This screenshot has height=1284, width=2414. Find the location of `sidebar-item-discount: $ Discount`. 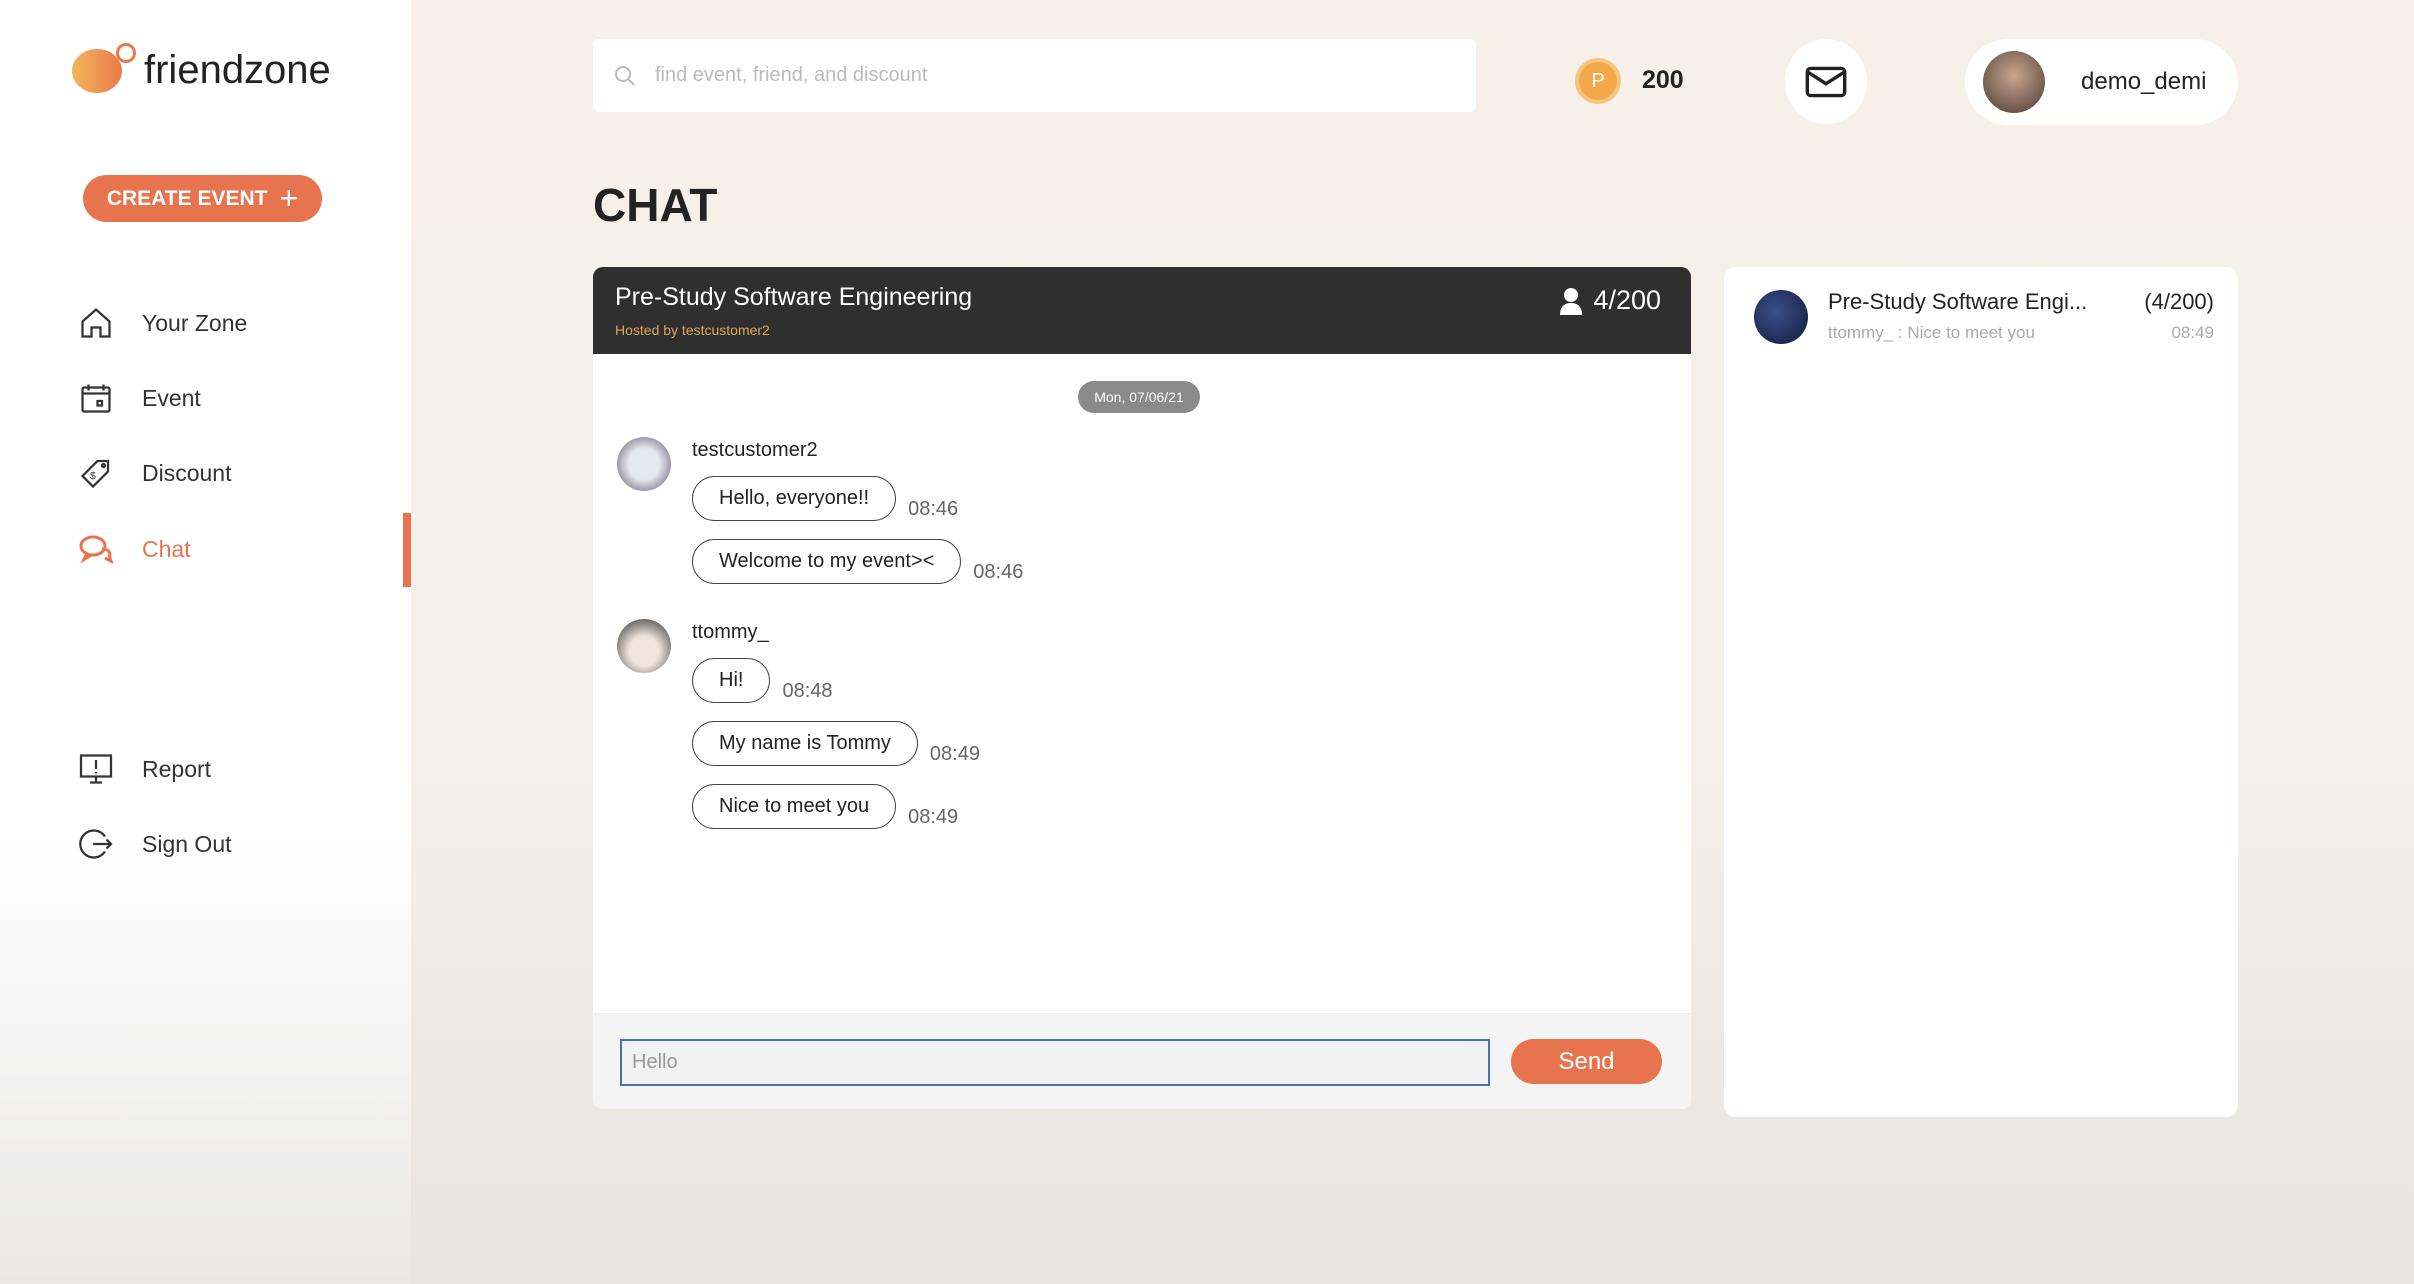

sidebar-item-discount: $ Discount is located at coordinates (154, 473).